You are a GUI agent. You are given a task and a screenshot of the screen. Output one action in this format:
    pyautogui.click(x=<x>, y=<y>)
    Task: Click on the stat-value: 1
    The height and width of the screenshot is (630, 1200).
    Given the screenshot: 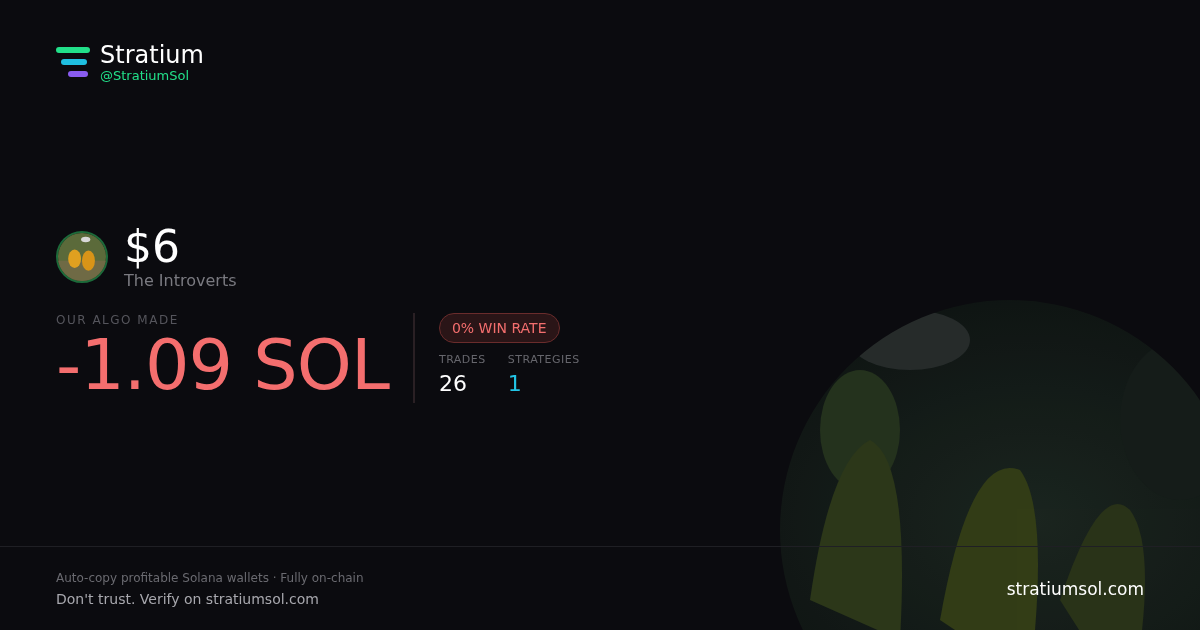 What is the action you would take?
    pyautogui.click(x=515, y=384)
    